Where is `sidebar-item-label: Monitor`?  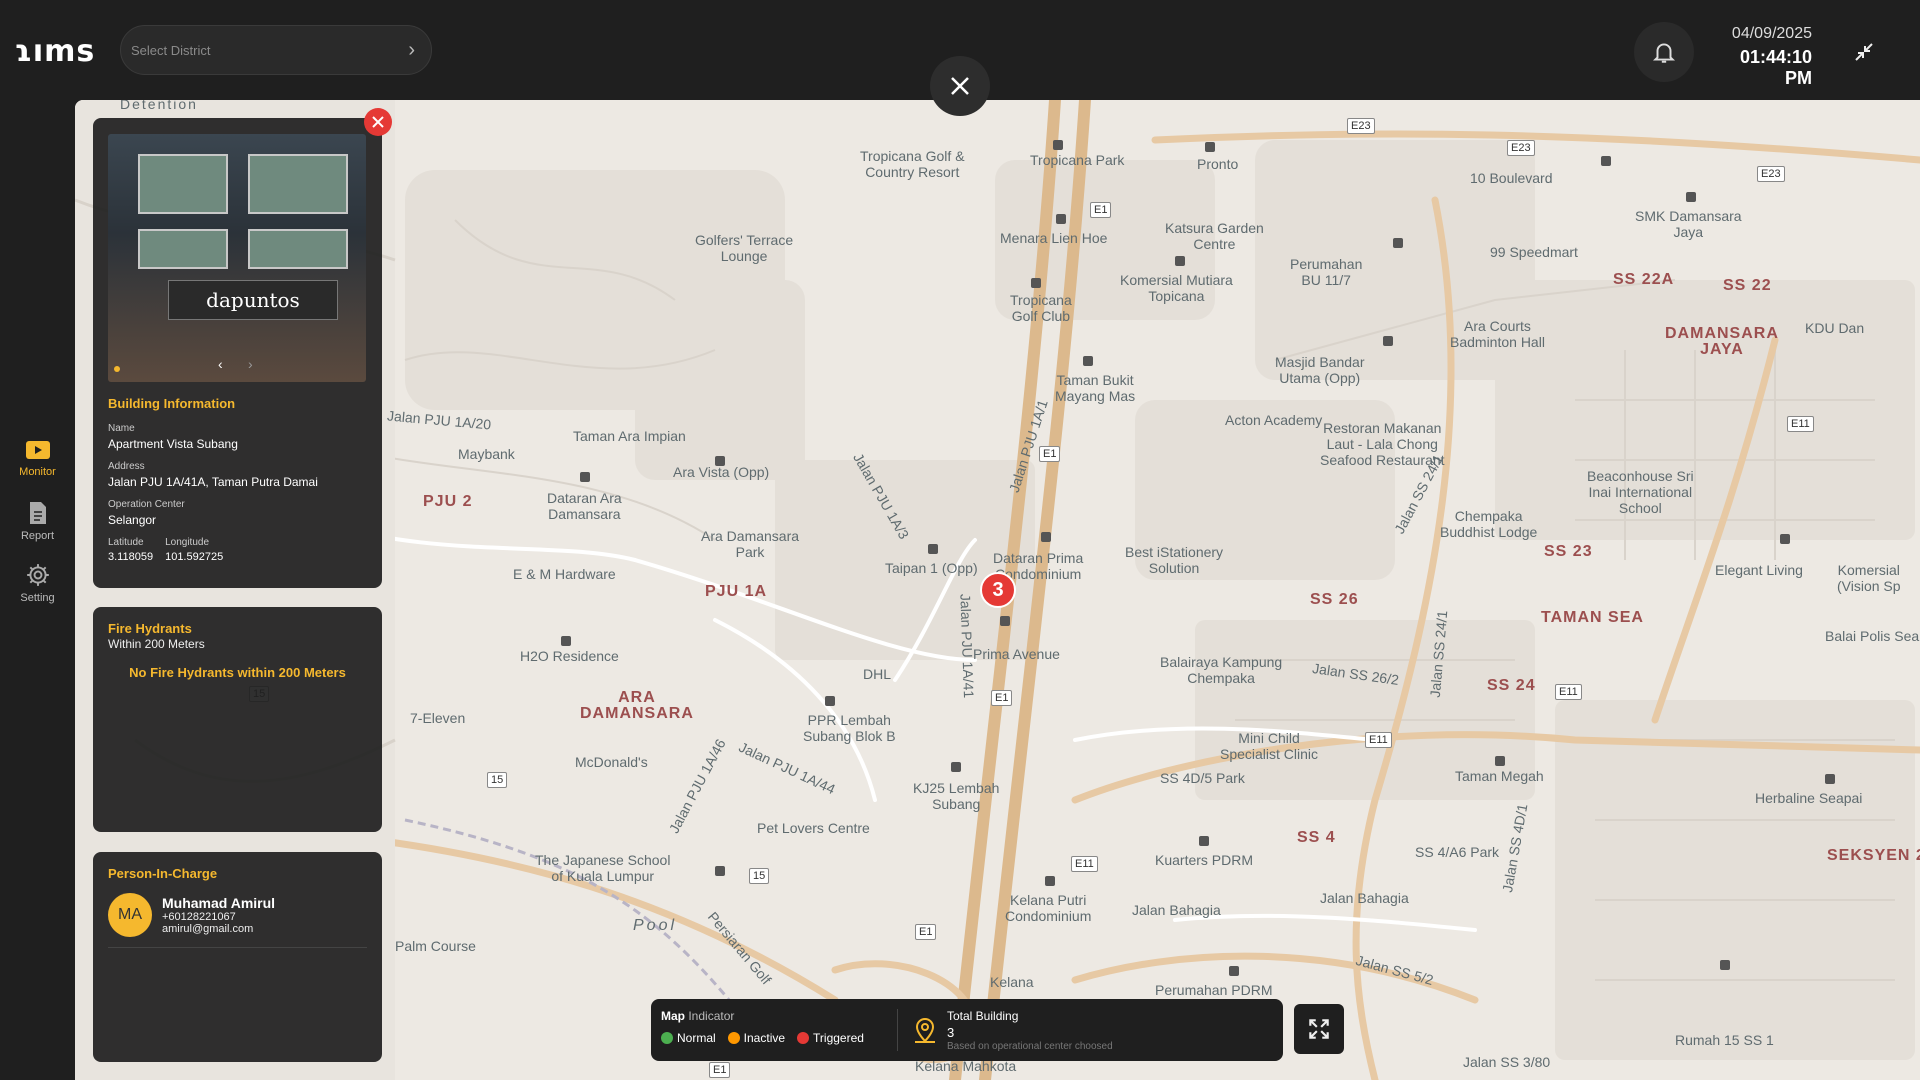 sidebar-item-label: Monitor is located at coordinates (37, 472).